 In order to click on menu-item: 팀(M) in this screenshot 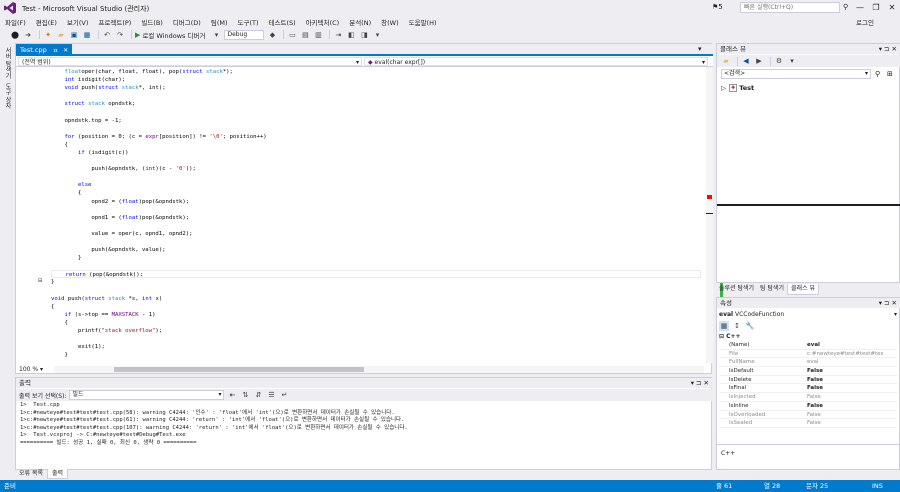, I will do `click(219, 22)`.